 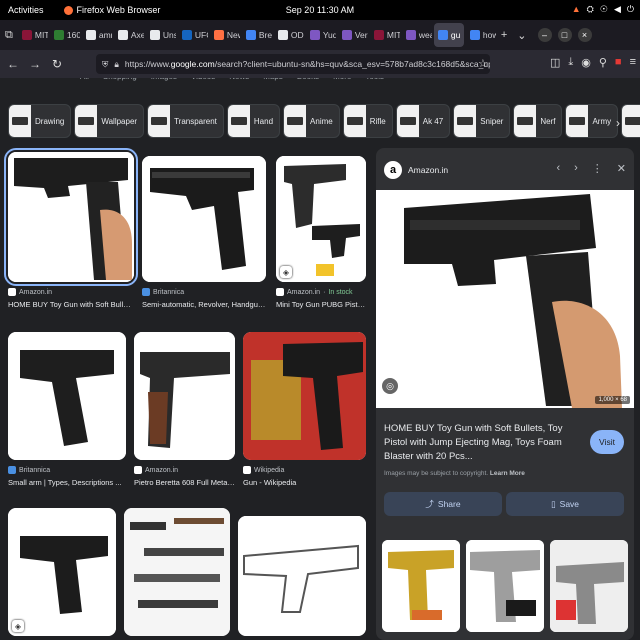 I want to click on addon-icon: ■, so click(x=618, y=62).